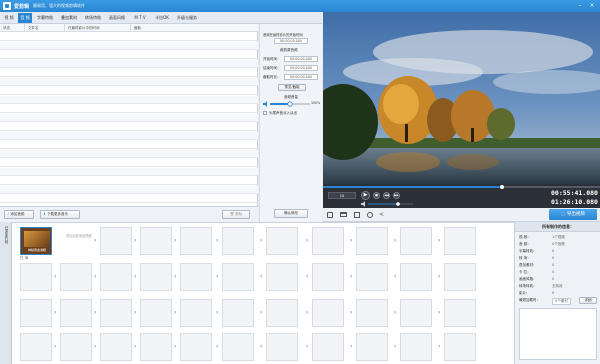  What do you see at coordinates (330, 215) in the screenshot?
I see `save-icon` at bounding box center [330, 215].